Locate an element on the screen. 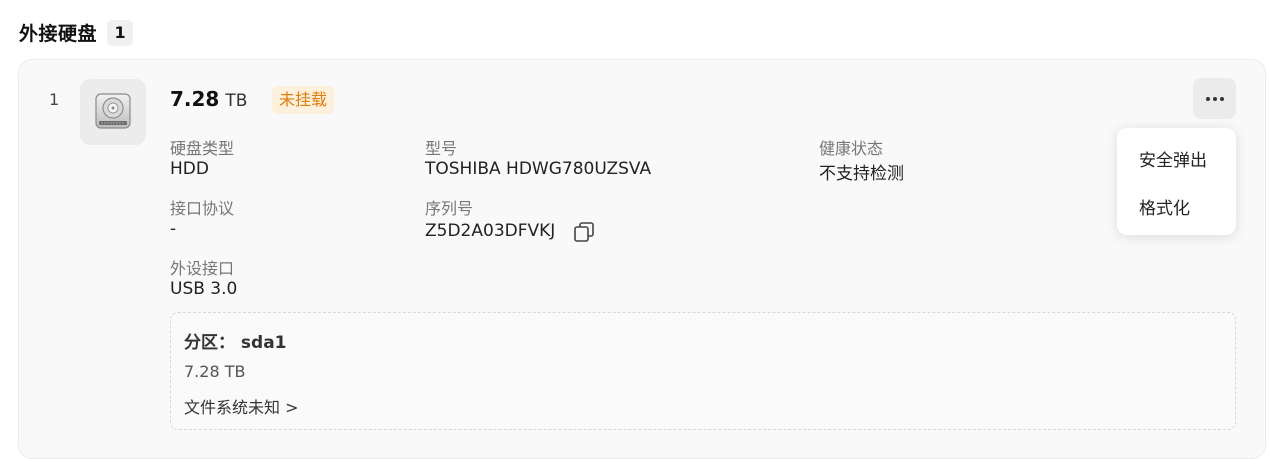 The width and height of the screenshot is (1269, 459). filesystem-link: 文件系统未知 > is located at coordinates (241, 406).